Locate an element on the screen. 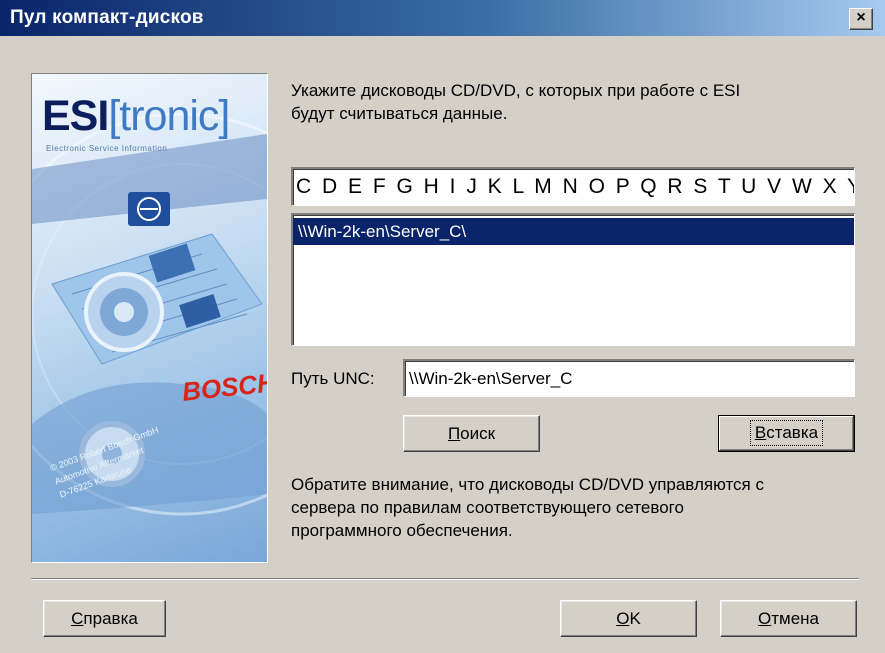 The height and width of the screenshot is (653, 885). instructions-line-2: будут считываться данные. is located at coordinates (399, 113).